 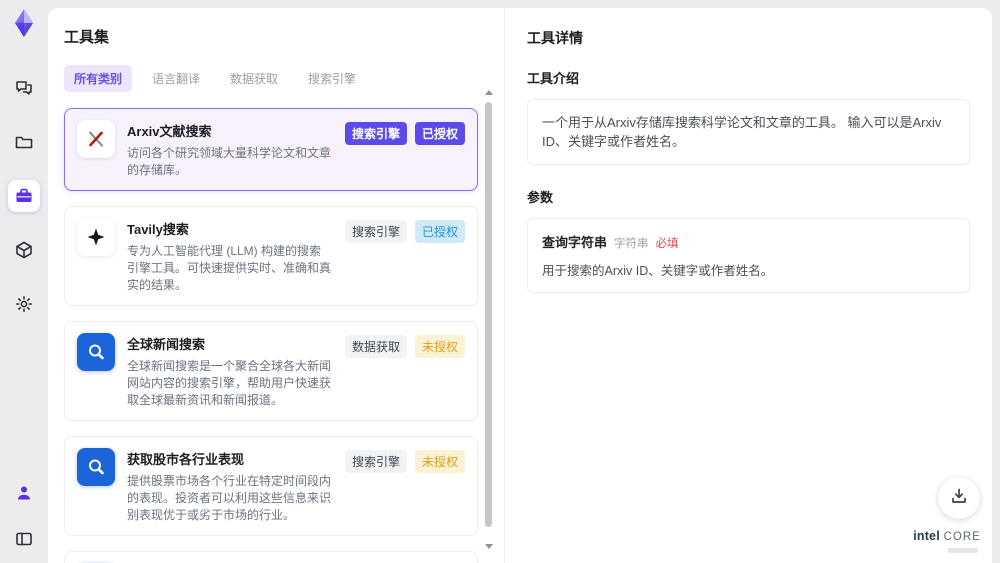 What do you see at coordinates (658, 271) in the screenshot?
I see `param-desc: 用于搜索的Arxiv ID、关键字或作者姓名。` at bounding box center [658, 271].